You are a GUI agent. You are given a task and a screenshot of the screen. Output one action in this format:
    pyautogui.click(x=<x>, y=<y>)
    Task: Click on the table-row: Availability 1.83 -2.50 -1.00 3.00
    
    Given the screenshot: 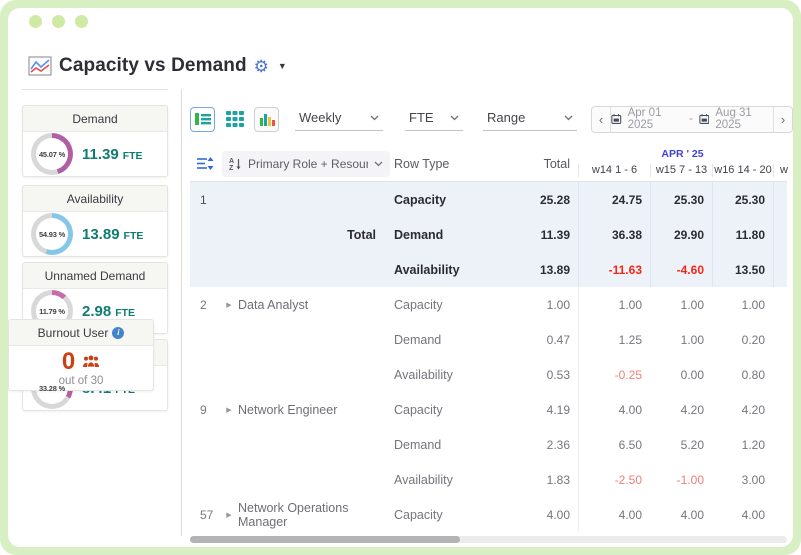 What is the action you would take?
    pyautogui.click(x=488, y=479)
    